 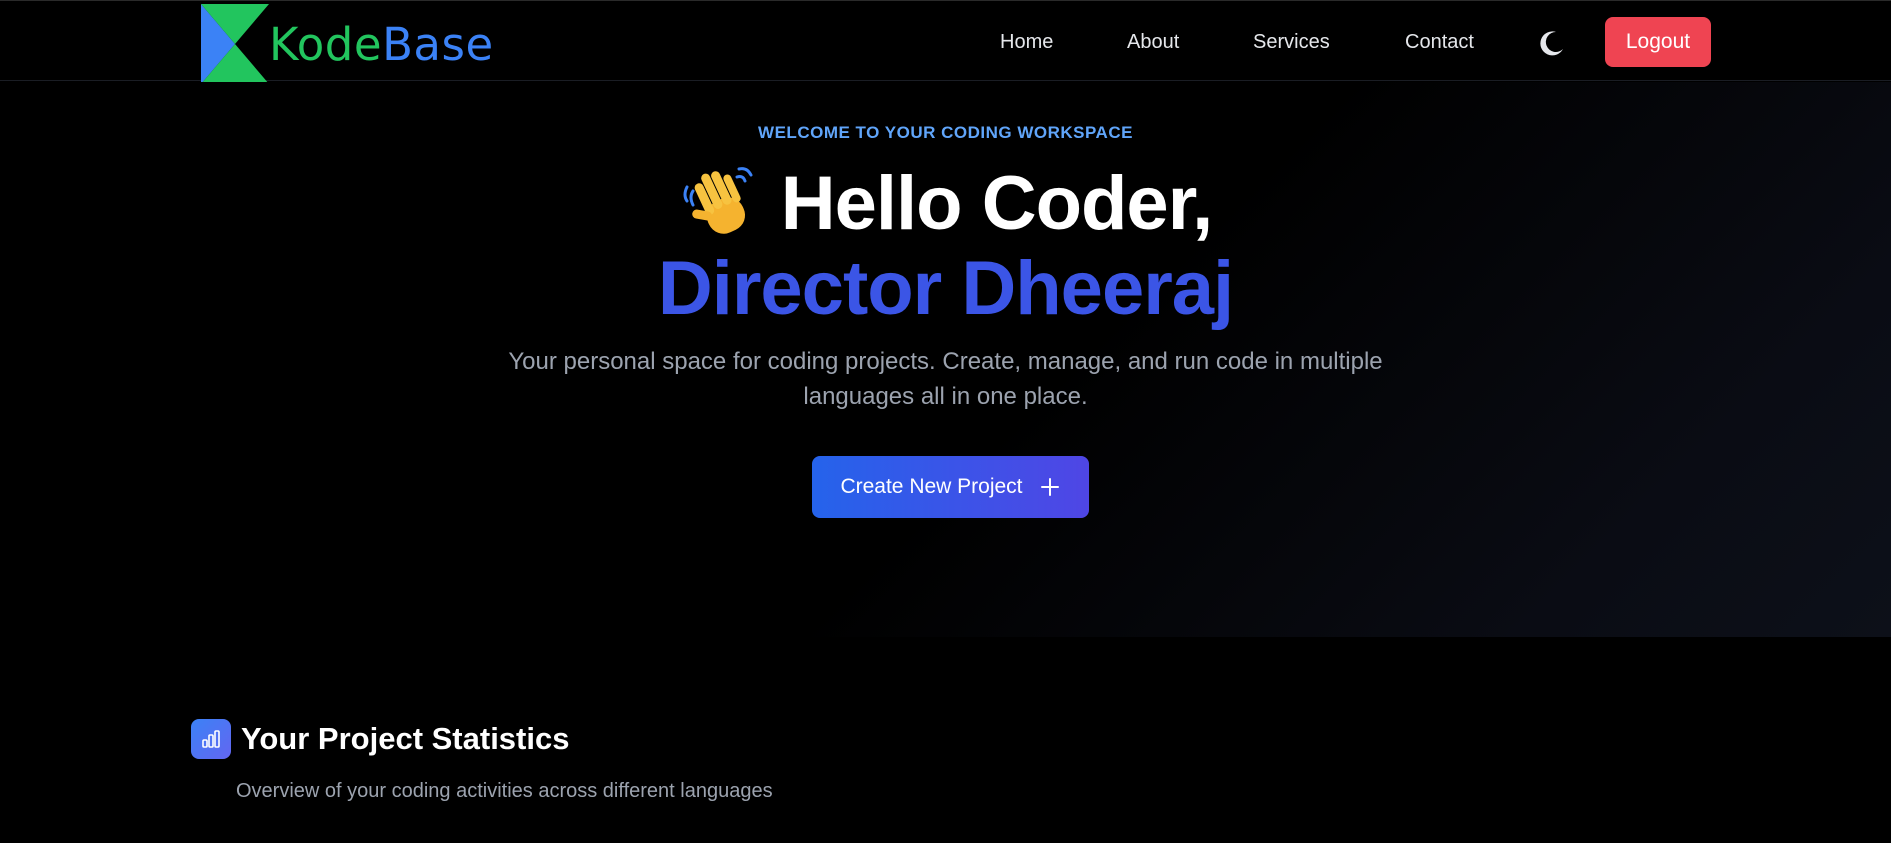 I want to click on logo-text: KodeBase, so click(x=381, y=44).